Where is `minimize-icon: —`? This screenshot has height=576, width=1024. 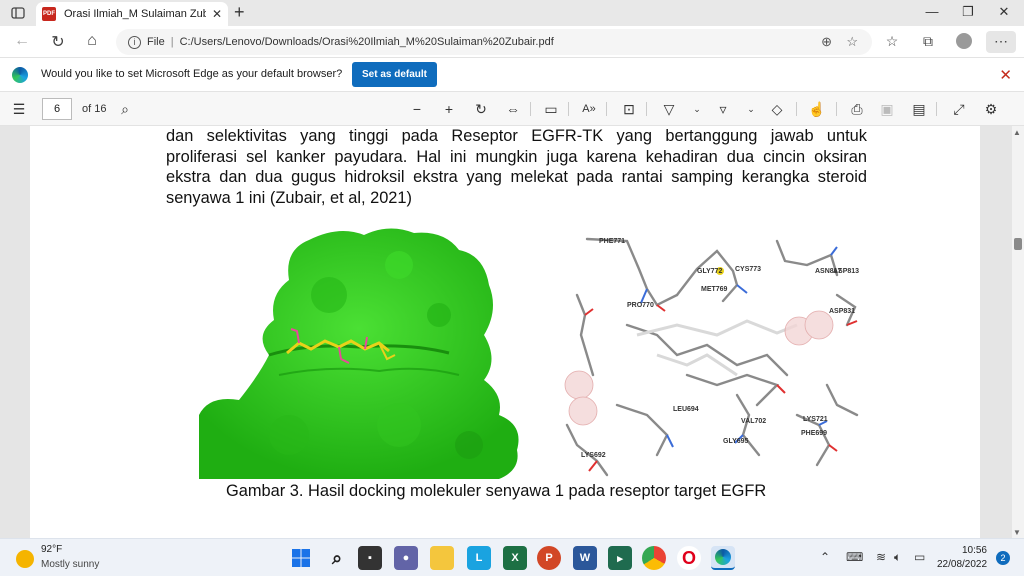 minimize-icon: — is located at coordinates (932, 11).